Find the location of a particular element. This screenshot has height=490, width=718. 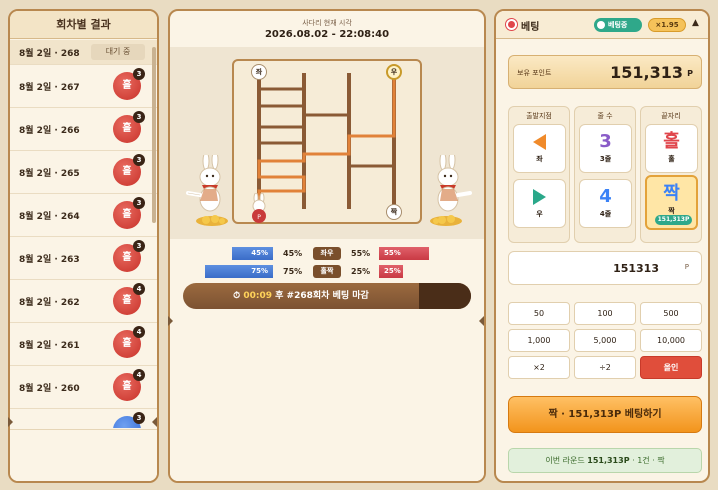

node-even: 짝 is located at coordinates (394, 212).